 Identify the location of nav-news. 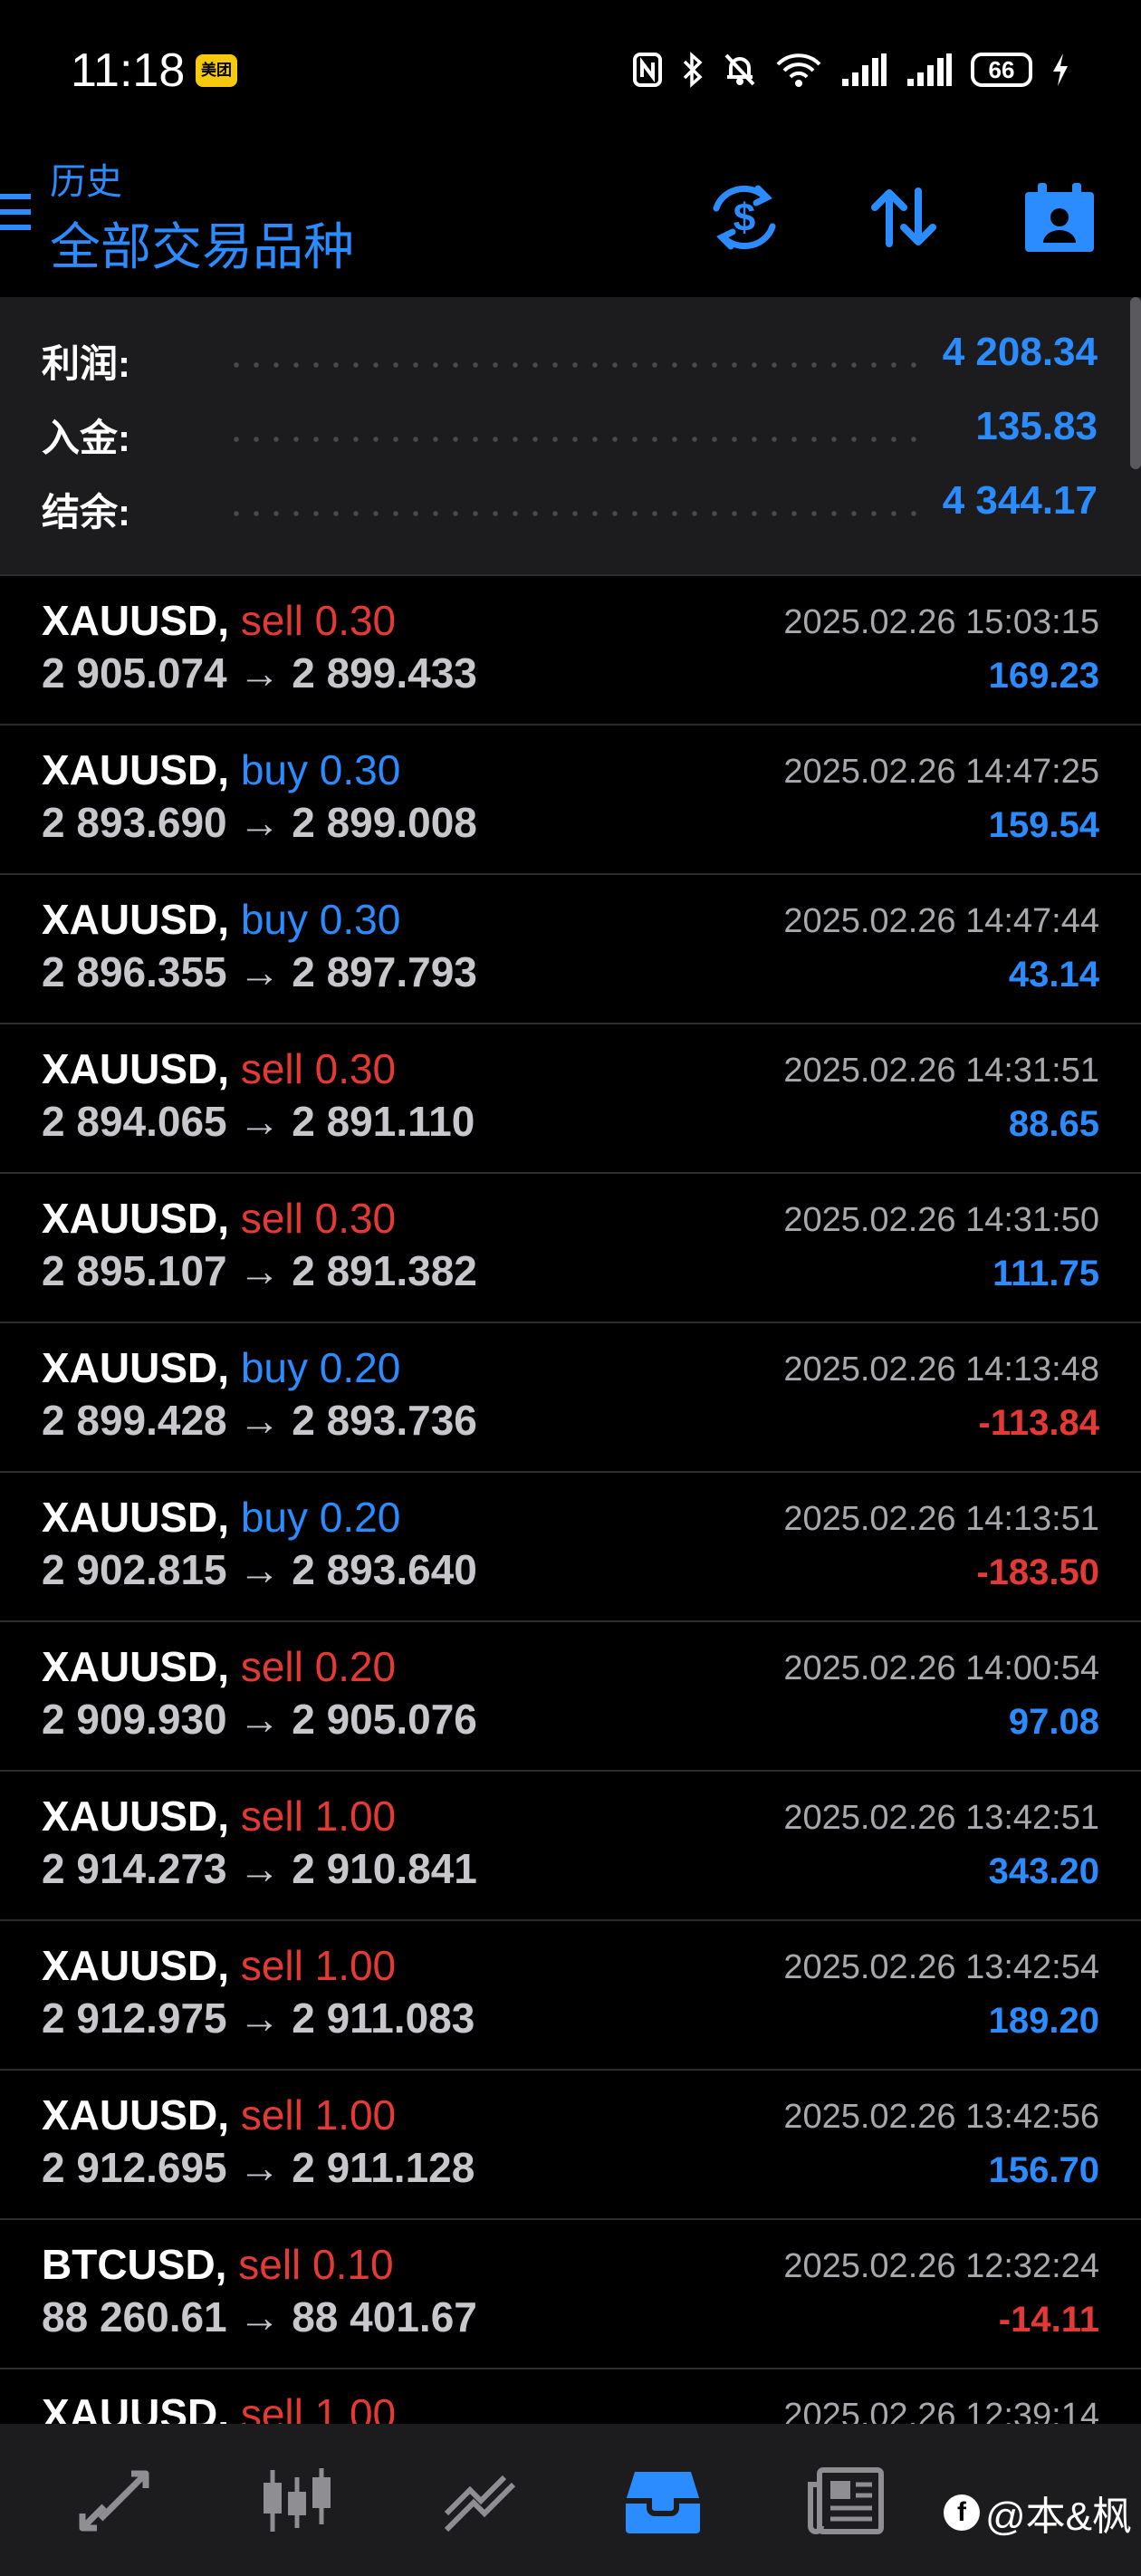
(846, 2501).